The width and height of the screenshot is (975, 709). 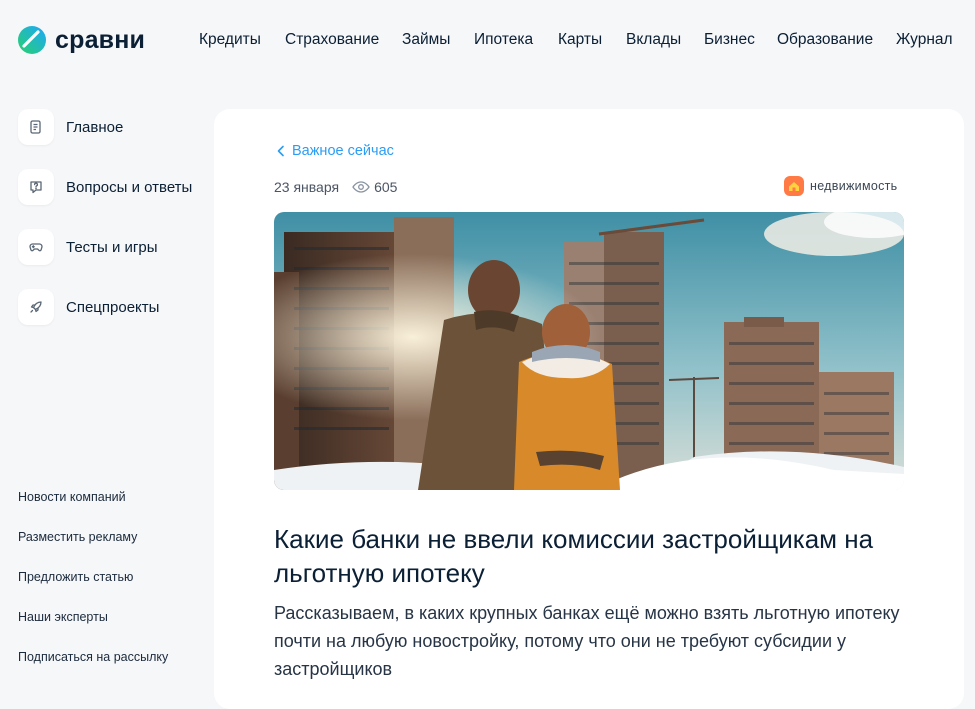 I want to click on sidebar-item-label: Спецпроекты, so click(x=113, y=307).